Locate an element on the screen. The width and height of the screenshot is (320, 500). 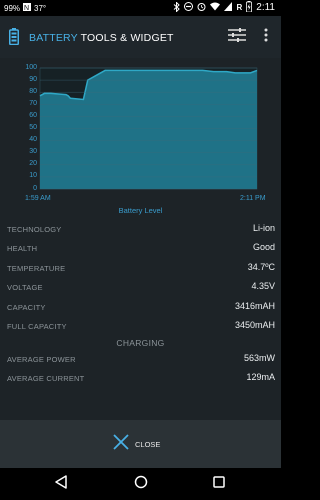
close-icon is located at coordinates (121, 444).